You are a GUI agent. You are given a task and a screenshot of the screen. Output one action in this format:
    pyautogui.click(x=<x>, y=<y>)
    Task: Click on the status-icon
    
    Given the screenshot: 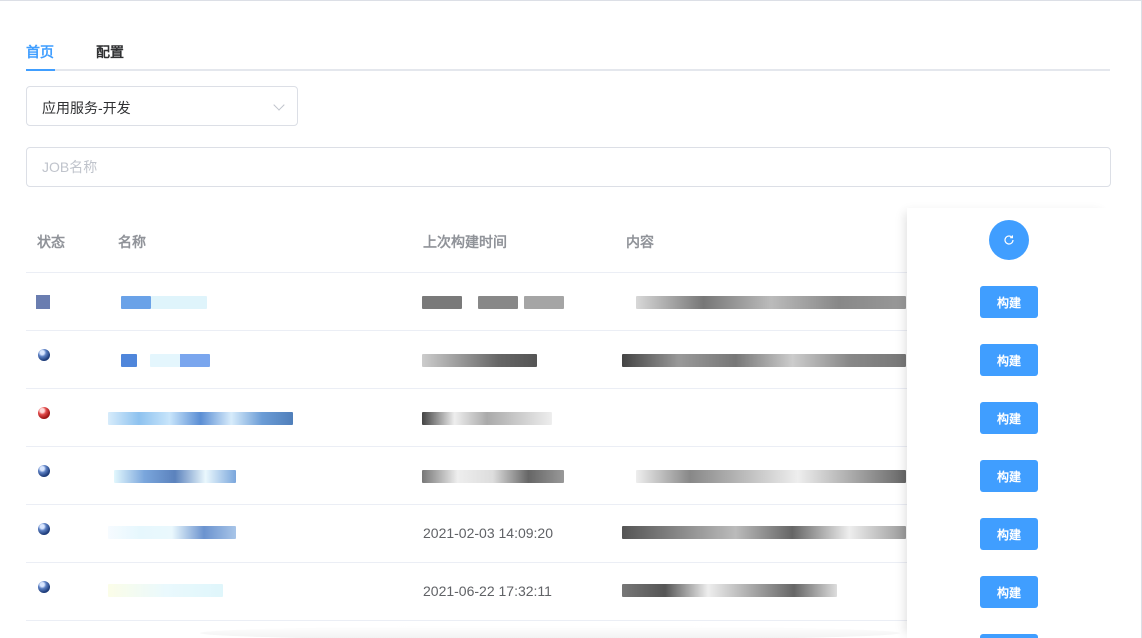 What is the action you would take?
    pyautogui.click(x=43, y=302)
    